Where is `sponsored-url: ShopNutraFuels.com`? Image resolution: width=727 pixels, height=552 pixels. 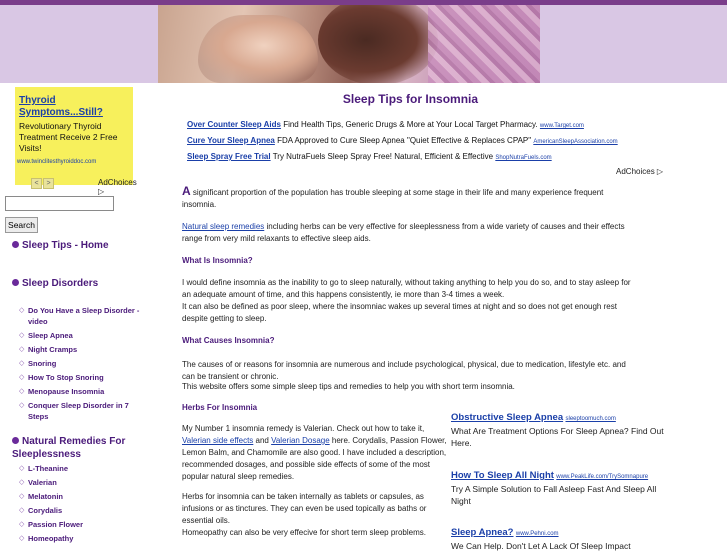 sponsored-url: ShopNutraFuels.com is located at coordinates (523, 158).